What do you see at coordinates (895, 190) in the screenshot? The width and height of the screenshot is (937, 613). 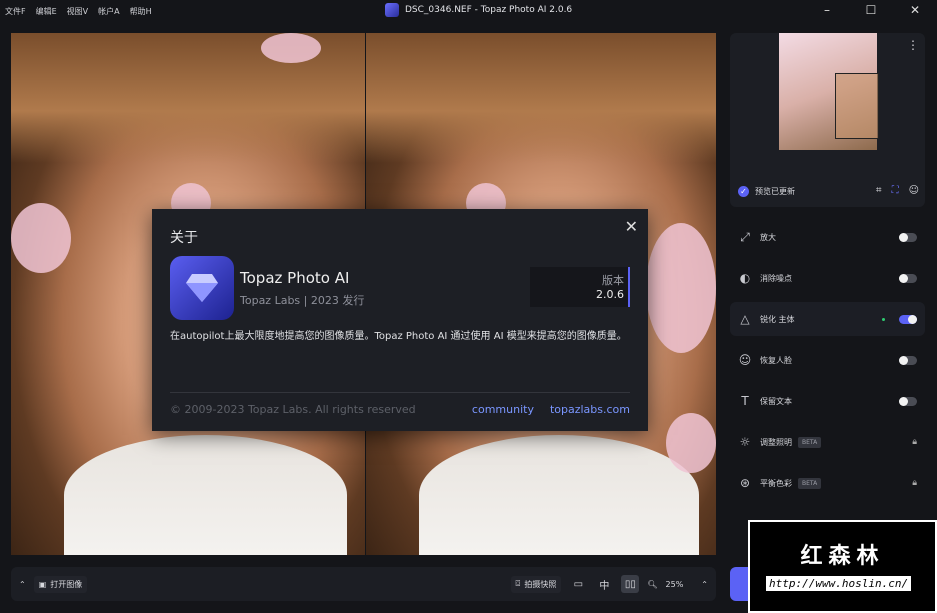 I see `fullscreen-icon: ⛶` at bounding box center [895, 190].